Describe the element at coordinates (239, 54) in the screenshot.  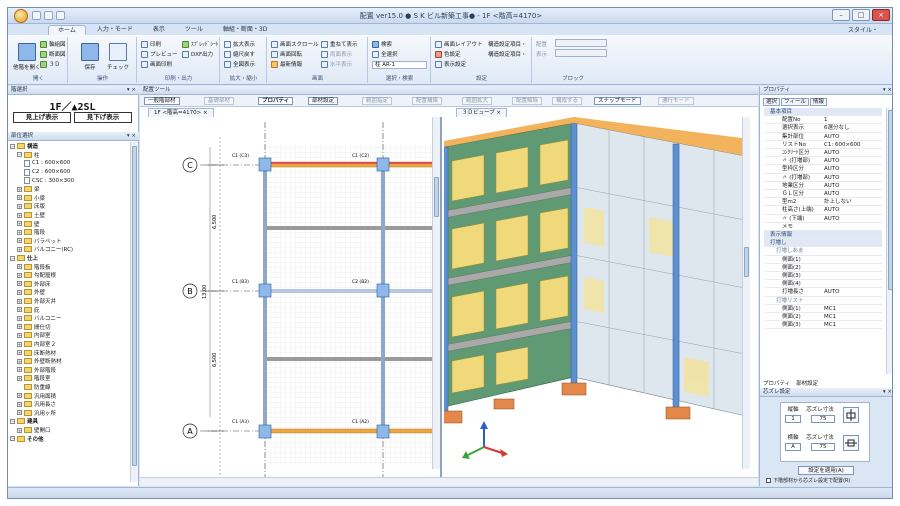
I see `scale-back-button: 縮尺戻す` at that location.